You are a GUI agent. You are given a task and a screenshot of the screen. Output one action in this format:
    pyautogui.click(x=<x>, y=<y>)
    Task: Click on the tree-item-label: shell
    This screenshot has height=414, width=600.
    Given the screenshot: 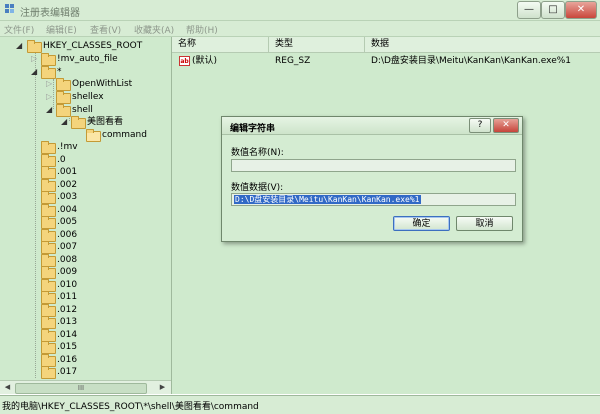 What is the action you would take?
    pyautogui.click(x=82, y=110)
    